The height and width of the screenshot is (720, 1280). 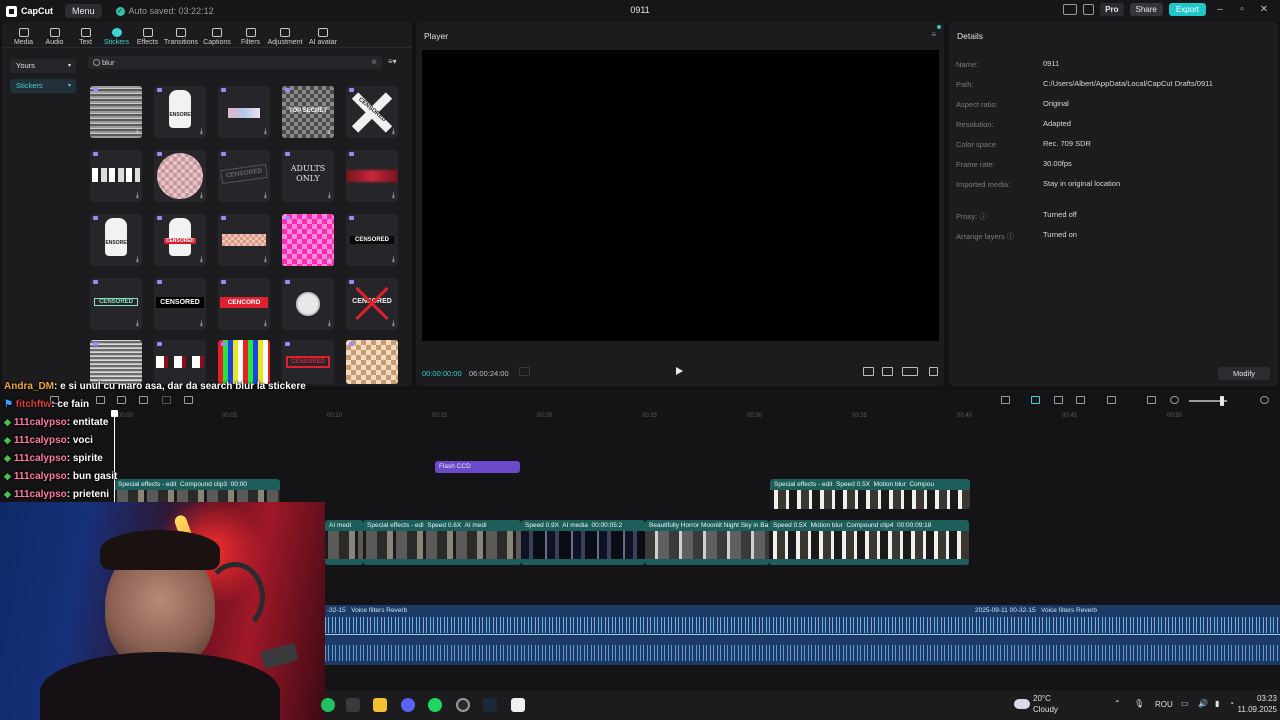 I want to click on share-button: Share, so click(x=1146, y=9).